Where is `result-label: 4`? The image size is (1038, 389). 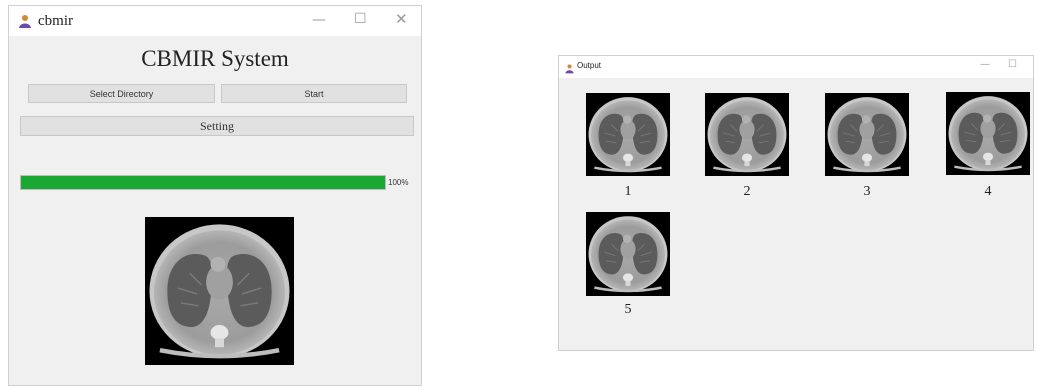 result-label: 4 is located at coordinates (988, 191).